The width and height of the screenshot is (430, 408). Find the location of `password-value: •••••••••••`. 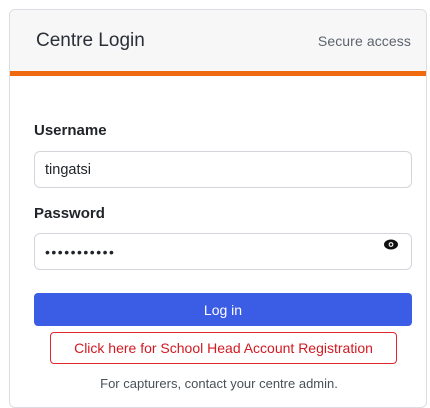

password-value: ••••••••••• is located at coordinates (80, 251).